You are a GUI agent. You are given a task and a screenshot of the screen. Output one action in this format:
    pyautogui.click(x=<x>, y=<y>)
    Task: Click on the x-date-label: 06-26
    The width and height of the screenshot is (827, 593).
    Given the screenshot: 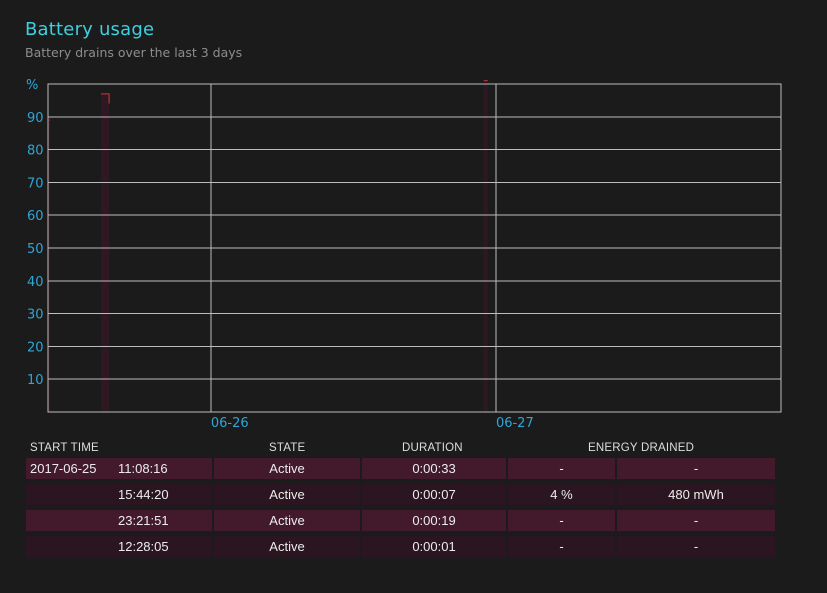 What is the action you would take?
    pyautogui.click(x=230, y=423)
    